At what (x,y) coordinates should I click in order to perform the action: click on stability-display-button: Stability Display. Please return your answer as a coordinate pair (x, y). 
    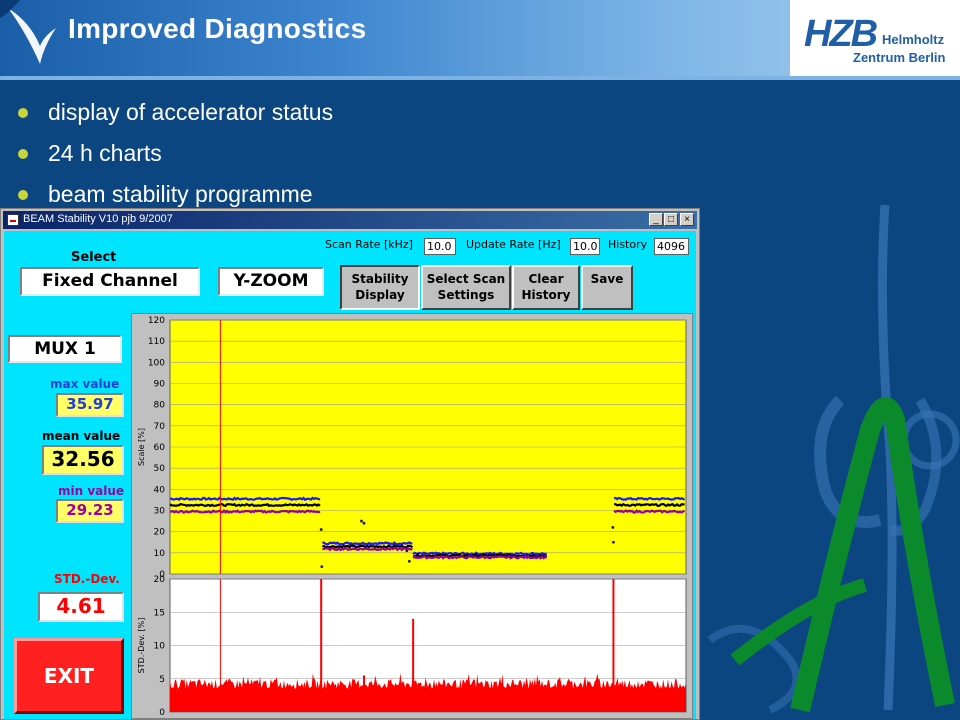
    Looking at the image, I should click on (380, 287).